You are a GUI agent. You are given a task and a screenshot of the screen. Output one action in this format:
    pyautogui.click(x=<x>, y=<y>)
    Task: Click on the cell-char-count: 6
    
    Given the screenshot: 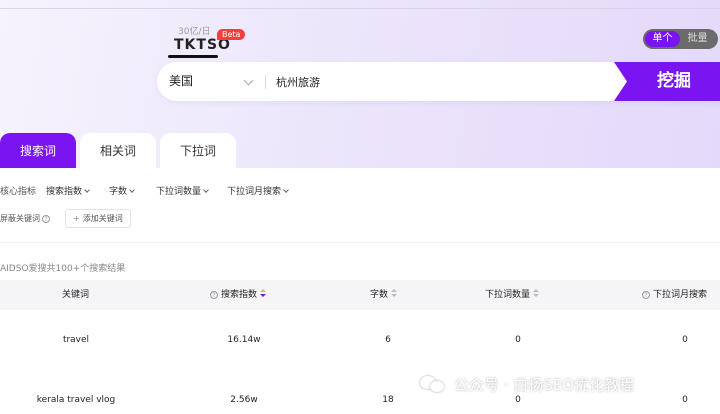 What is the action you would take?
    pyautogui.click(x=388, y=340)
    